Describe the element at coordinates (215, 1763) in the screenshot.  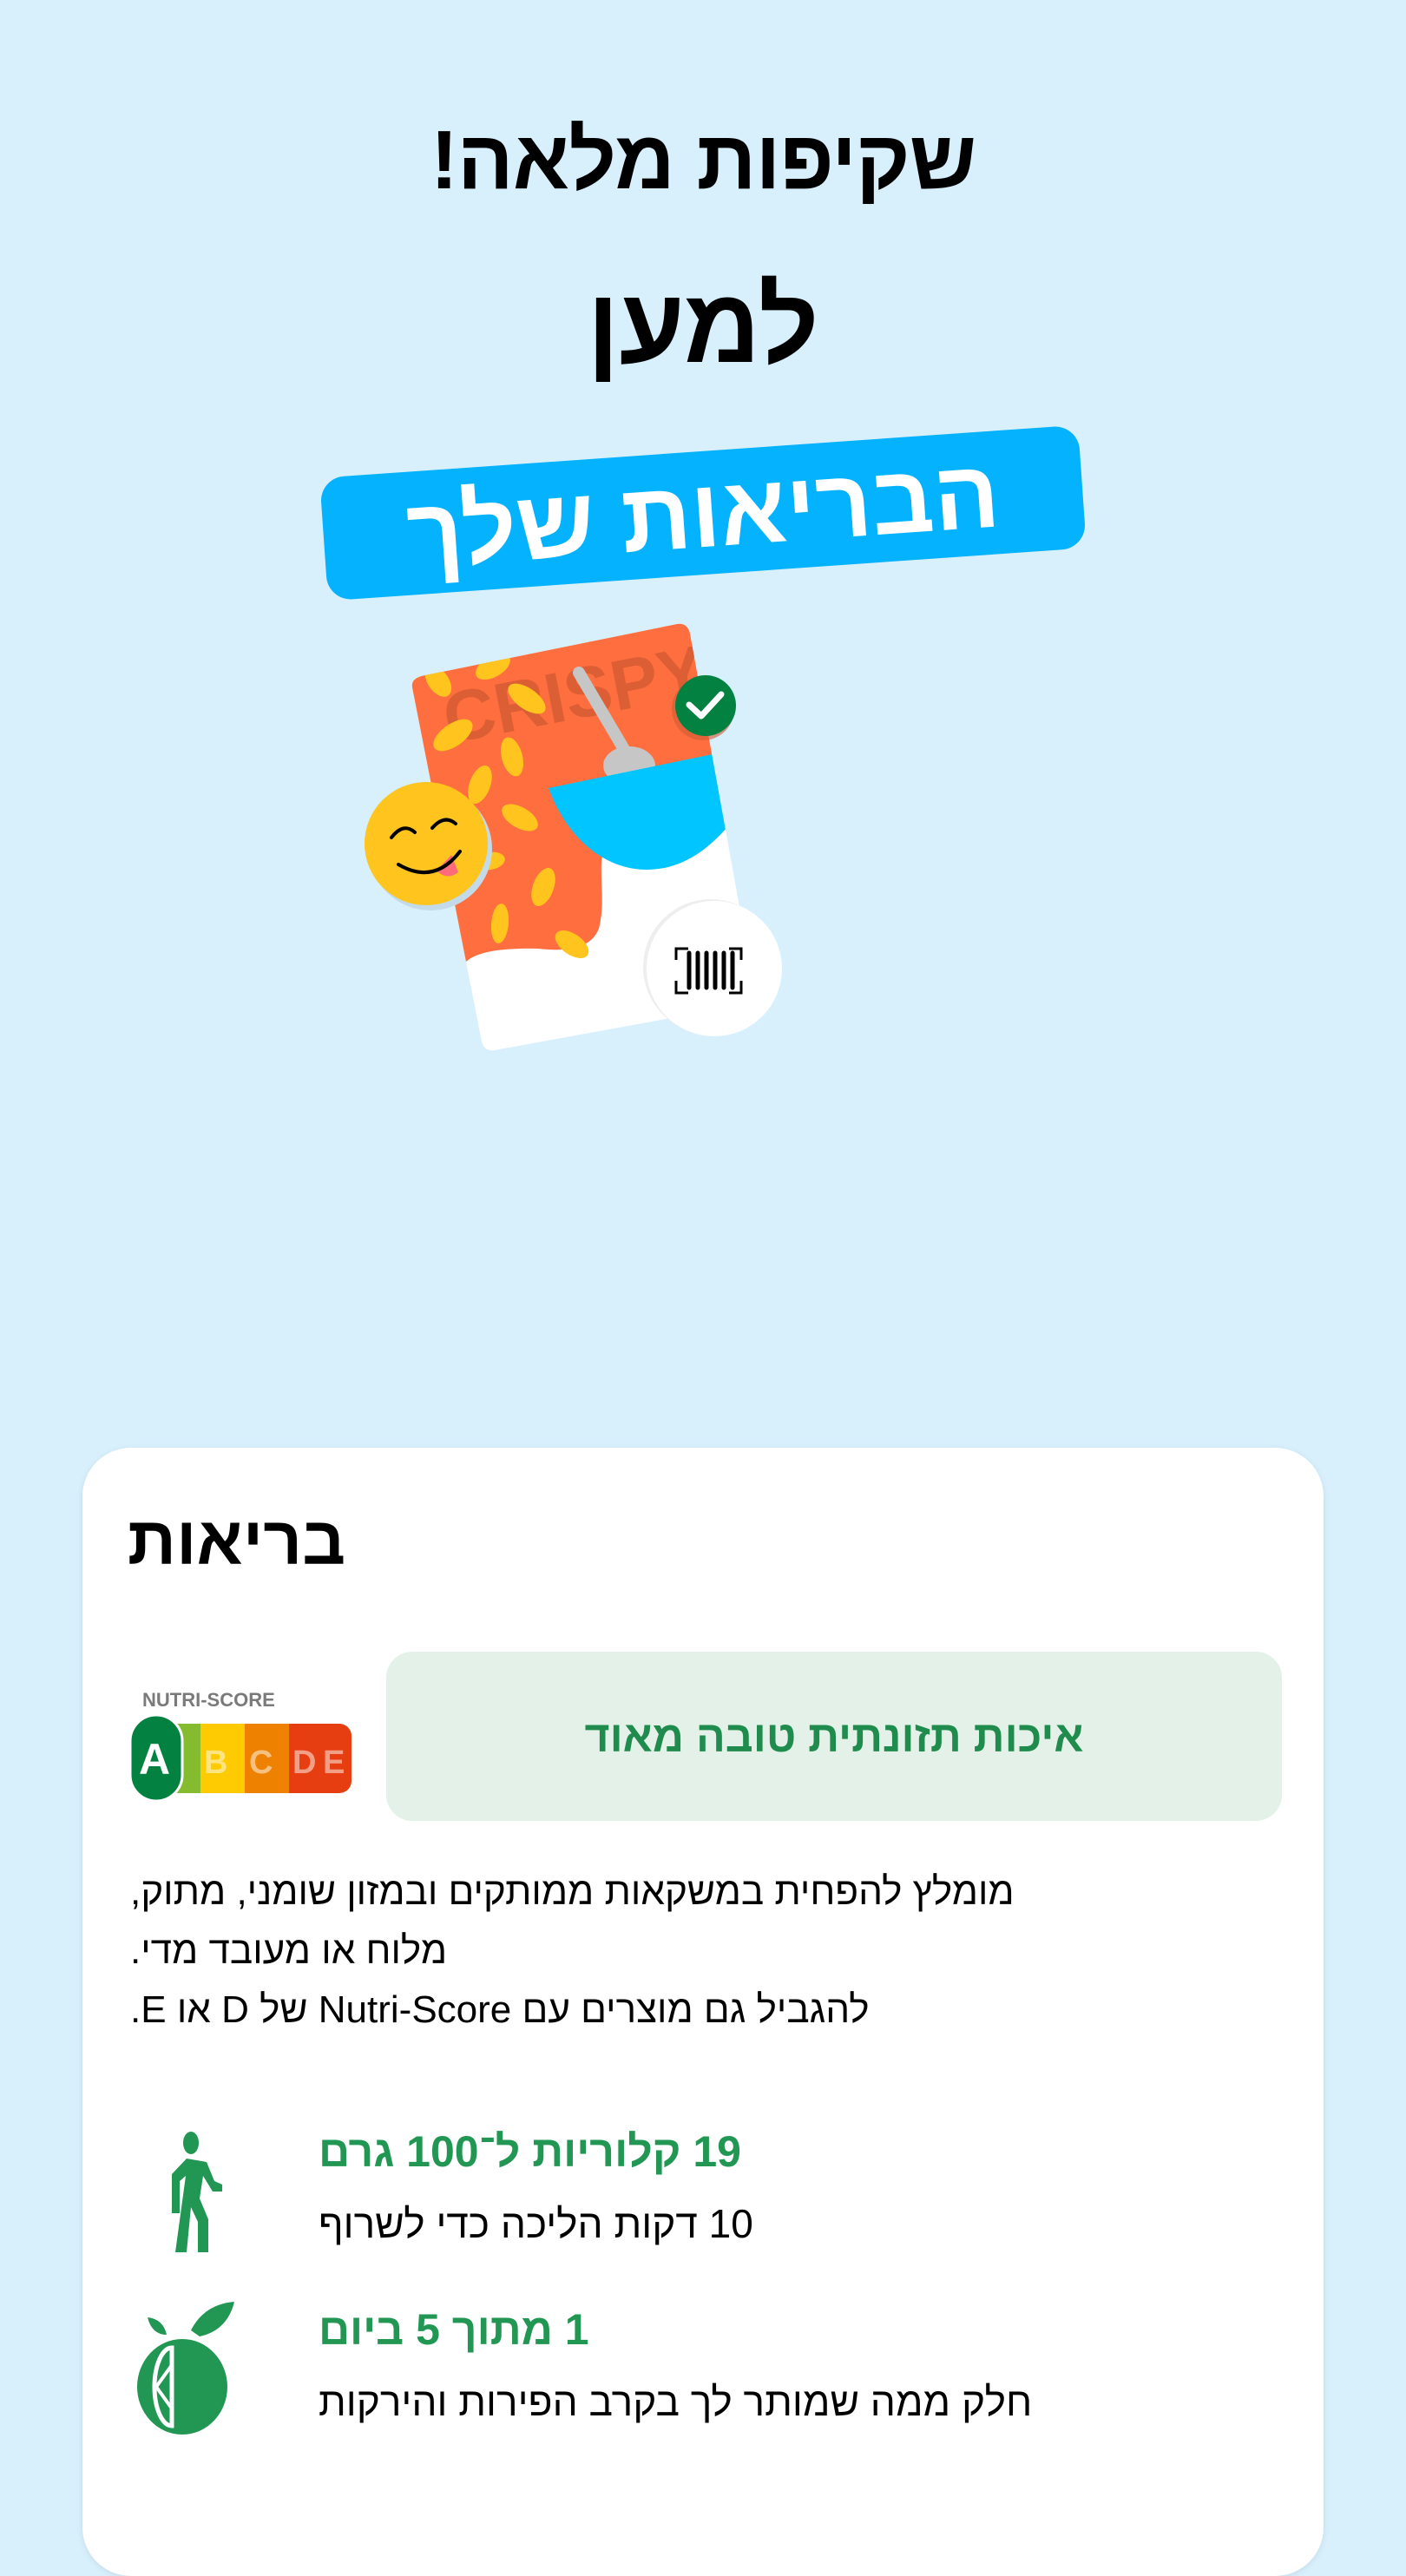
I see `grade-b: B` at that location.